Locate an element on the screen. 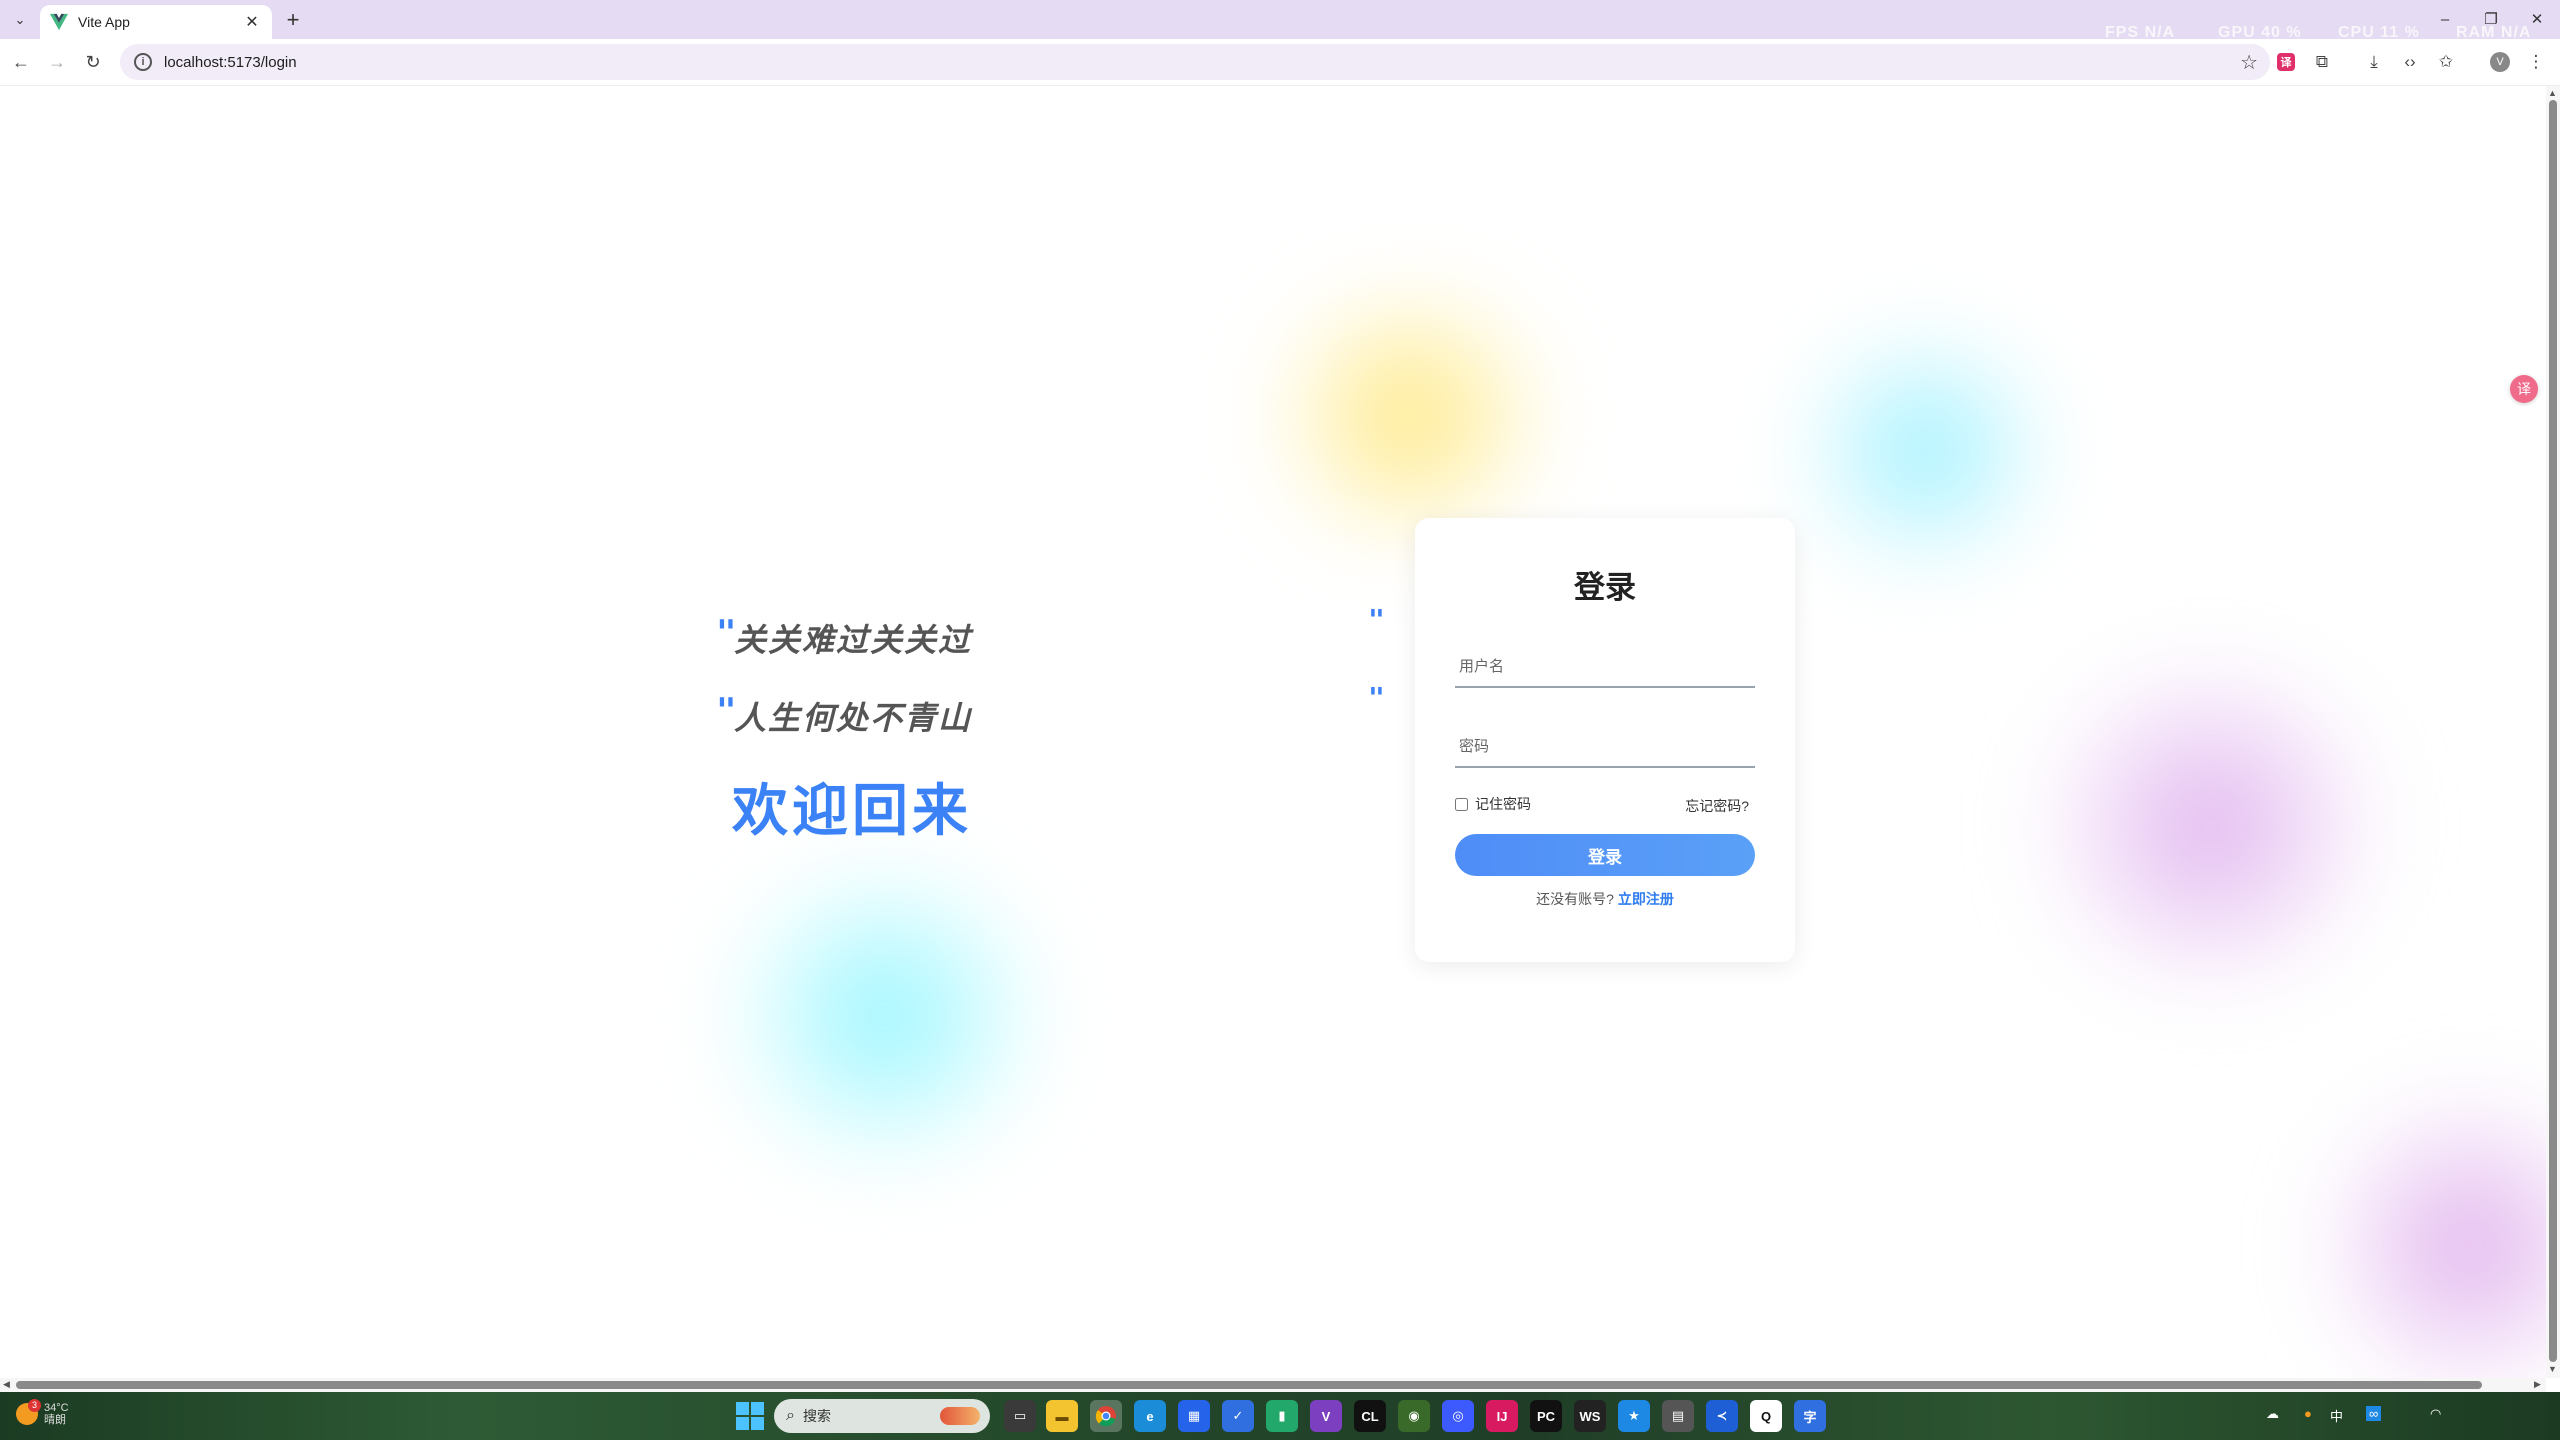 The image size is (2560, 1440). scroll-right-arrow-icon: ▶ is located at coordinates (2537, 1384).